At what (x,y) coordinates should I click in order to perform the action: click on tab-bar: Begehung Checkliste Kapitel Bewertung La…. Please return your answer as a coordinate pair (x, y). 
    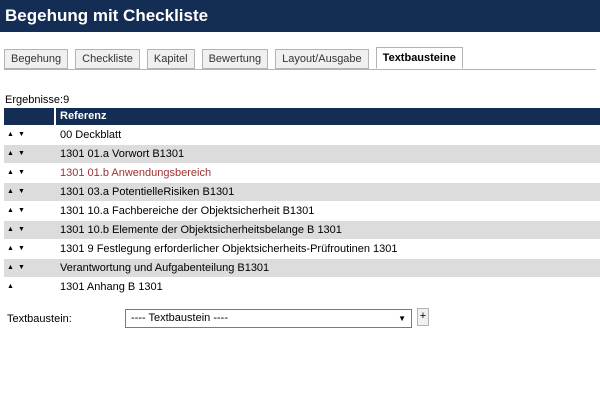
    Looking at the image, I should click on (237, 58).